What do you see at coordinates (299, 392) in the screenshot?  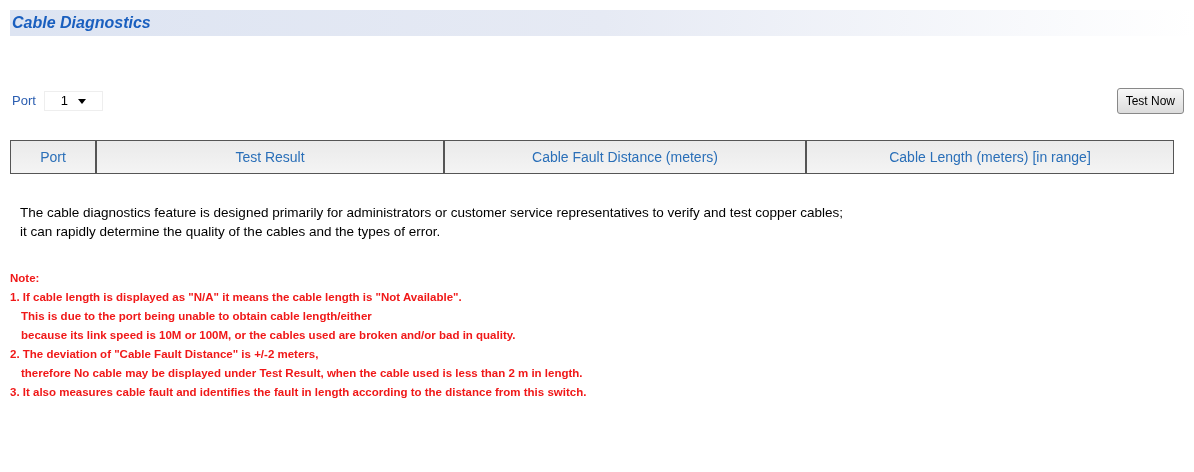 I see `note-text: 3. It also measures cable fault and identifies the fault in length according to the distance from this switch.` at bounding box center [299, 392].